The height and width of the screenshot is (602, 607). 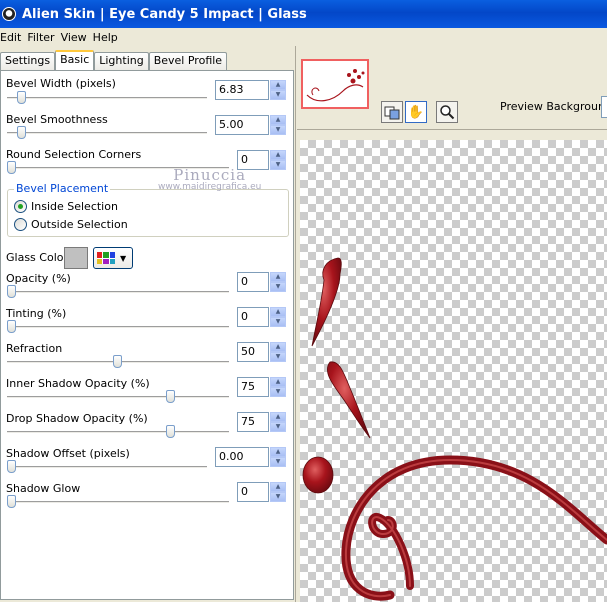 What do you see at coordinates (242, 125) in the screenshot?
I see `bevel-smoothness-field: 5.00` at bounding box center [242, 125].